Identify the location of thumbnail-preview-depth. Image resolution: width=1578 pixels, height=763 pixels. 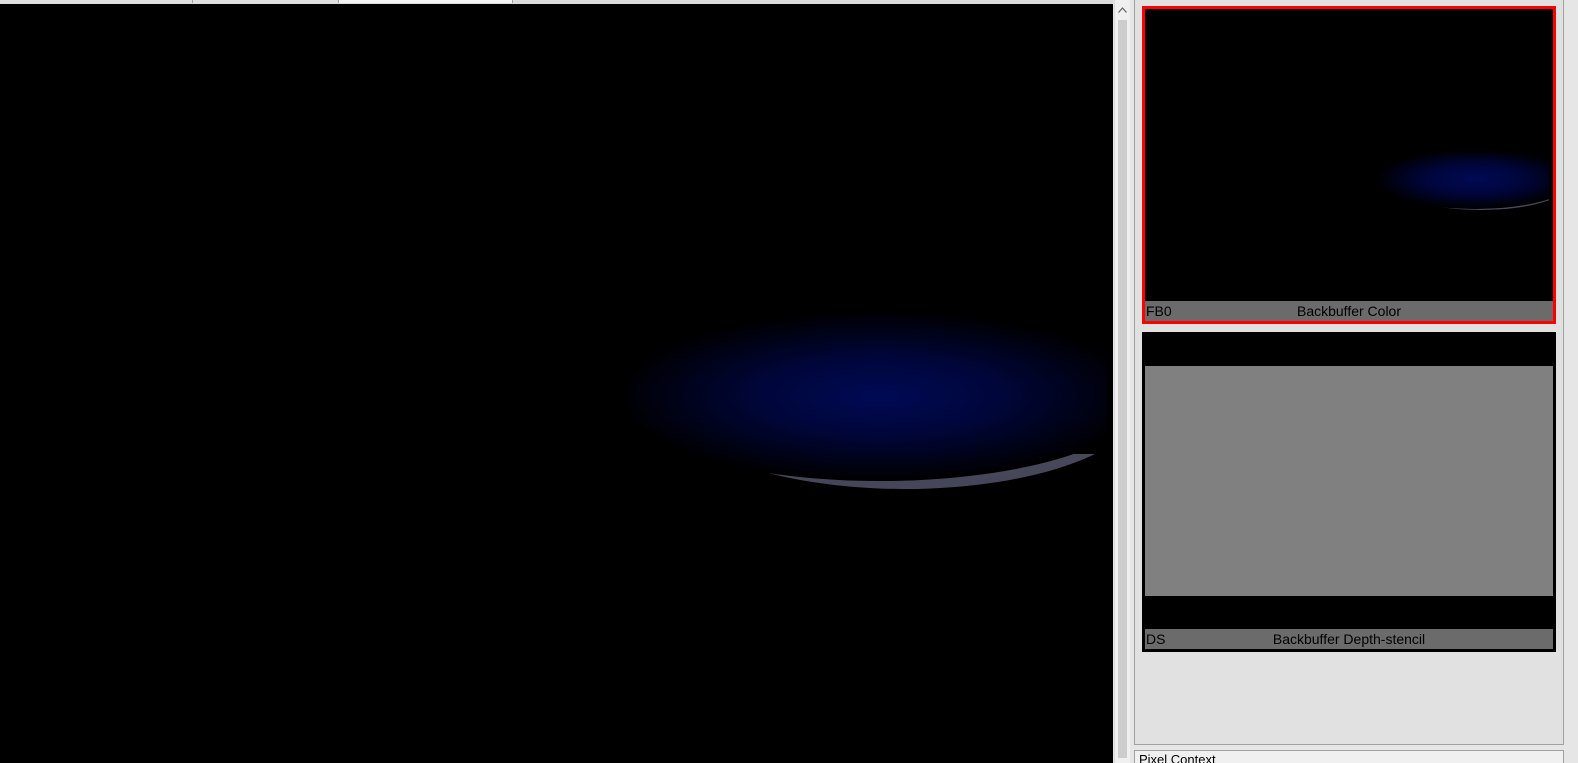
(1349, 482).